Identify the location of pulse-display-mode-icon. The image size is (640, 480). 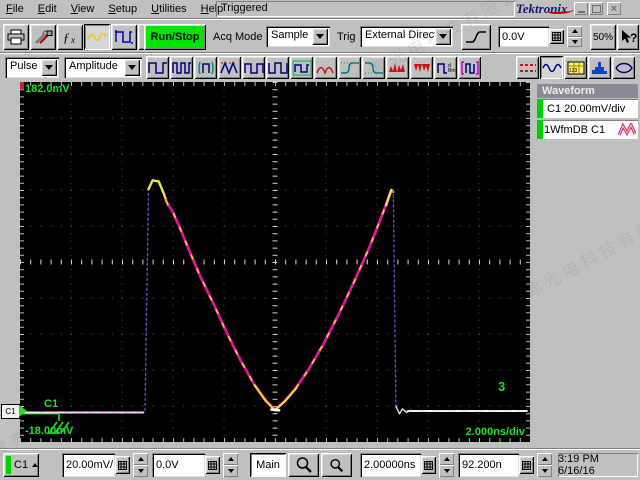
(124, 37).